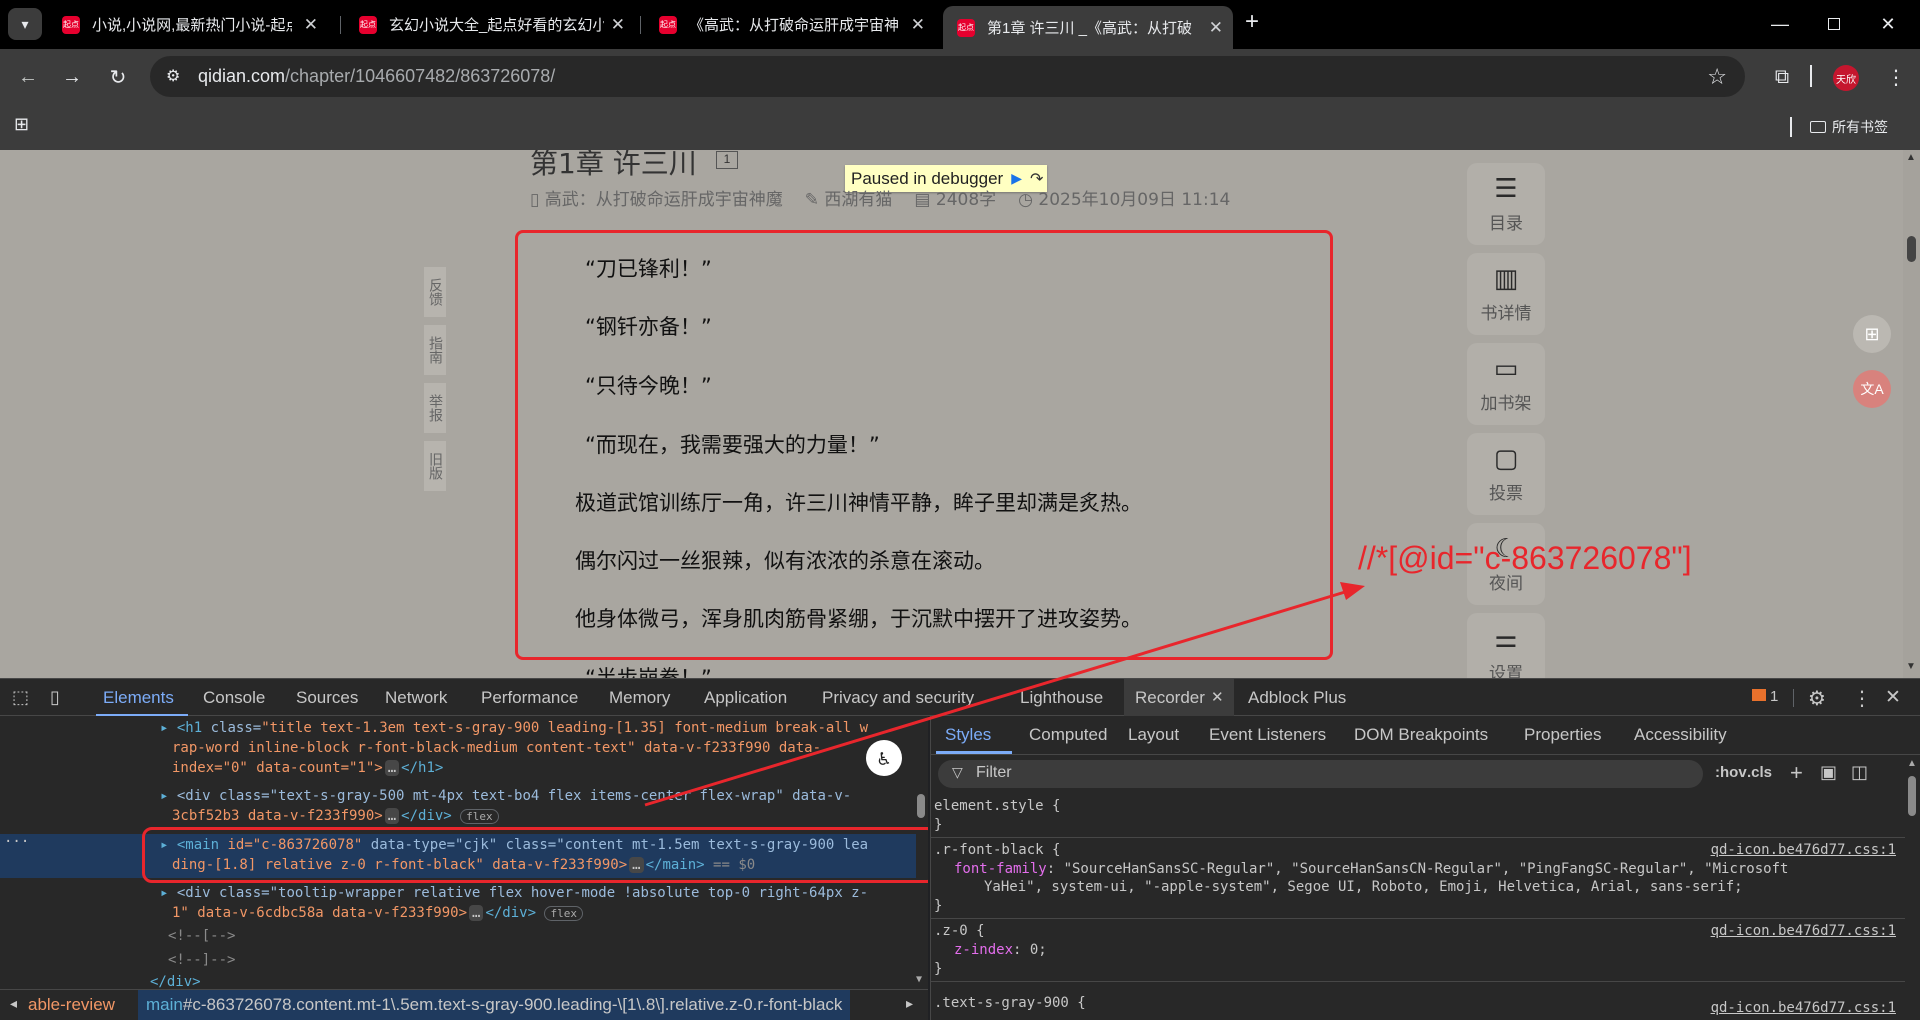  What do you see at coordinates (1834, 24) in the screenshot?
I see `restore-button` at bounding box center [1834, 24].